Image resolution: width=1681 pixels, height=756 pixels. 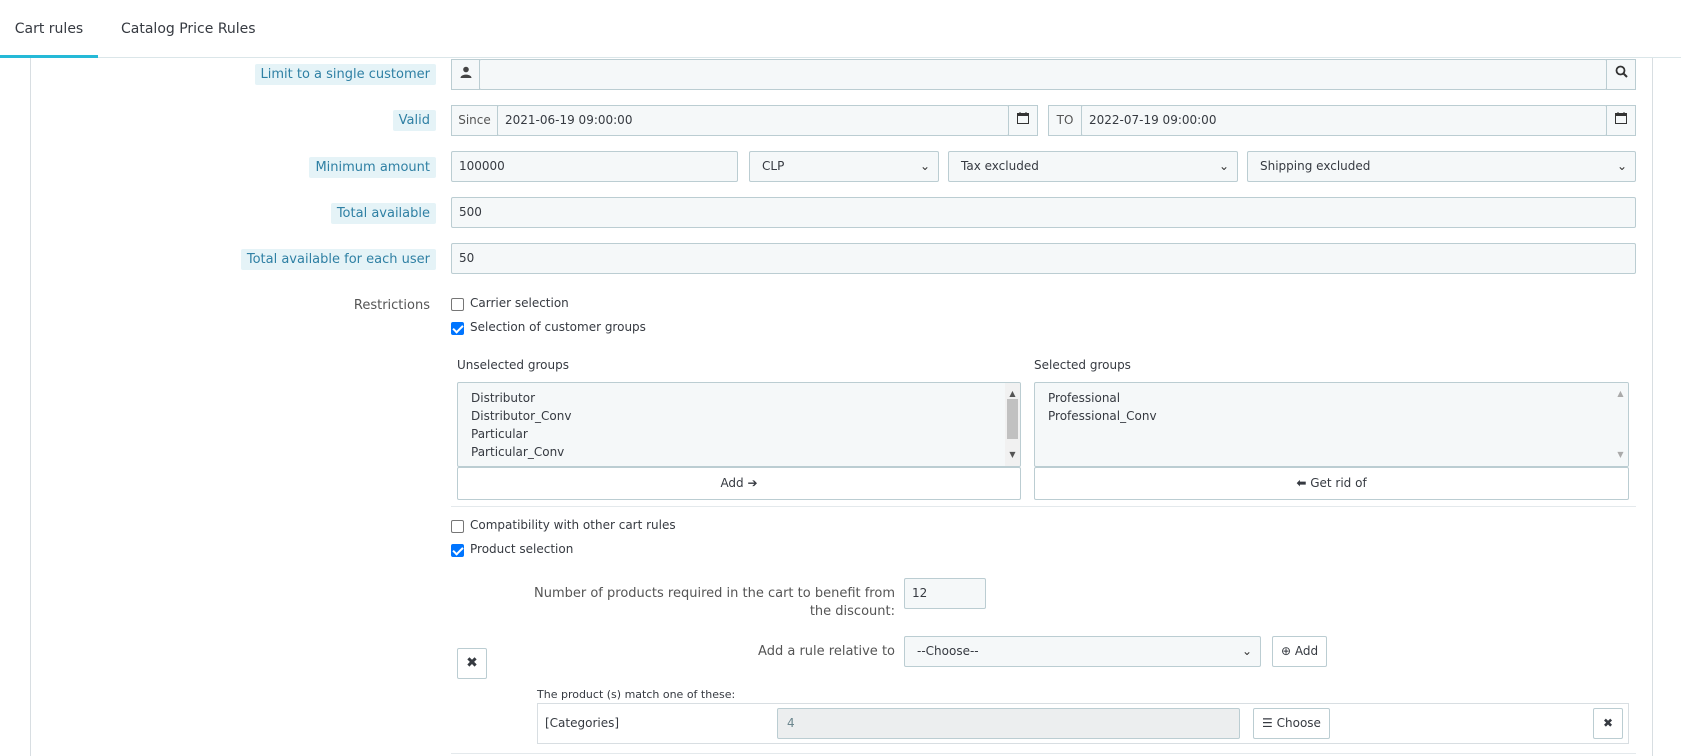 What do you see at coordinates (1620, 394) in the screenshot?
I see `scroll-up-icon: ▲` at bounding box center [1620, 394].